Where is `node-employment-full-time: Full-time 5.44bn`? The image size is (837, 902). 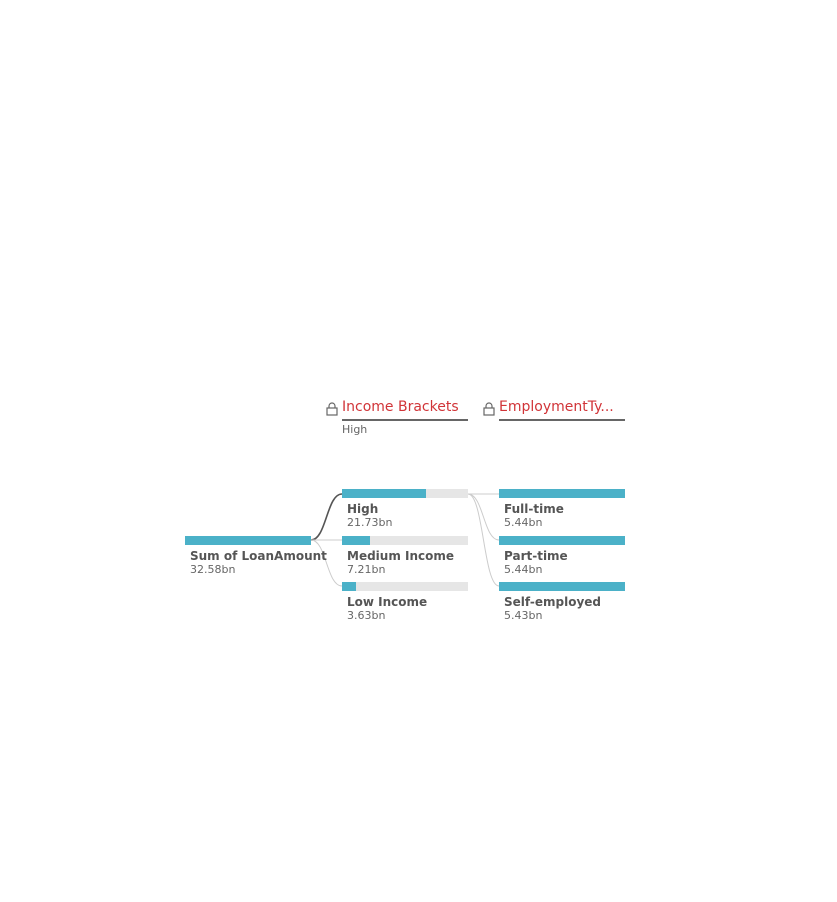 node-employment-full-time: Full-time 5.44bn is located at coordinates (562, 509).